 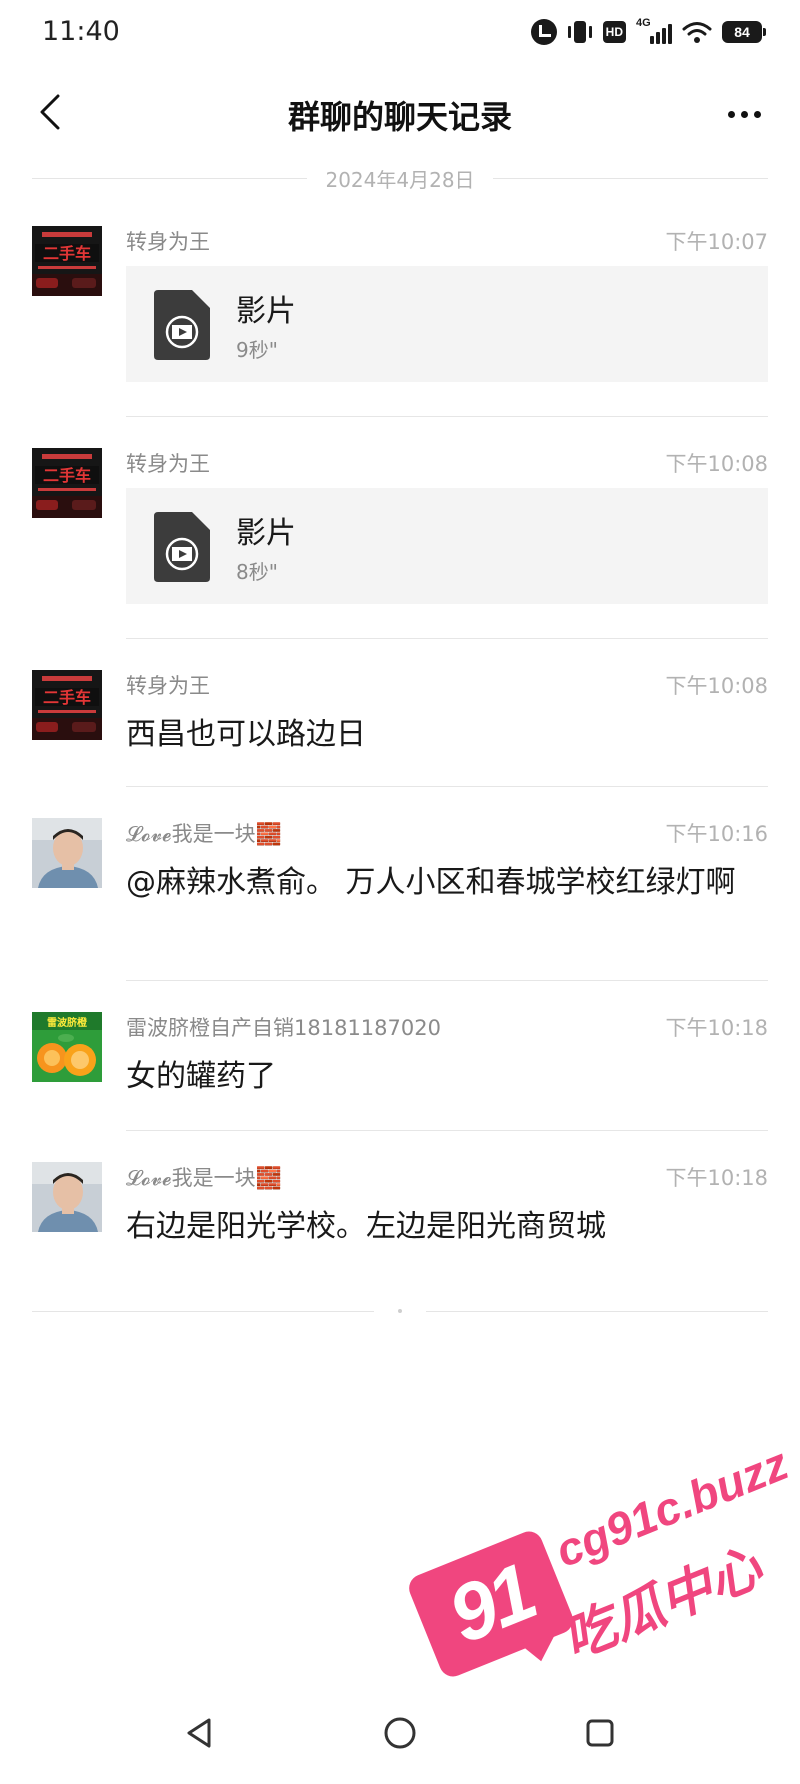 I want to click on message-item: 𝓛𝓸𝓿𝓮我是一块🧱 下午10:16 @麻辣水煮俞。 万人小区和春城学校红绿灯啊, so click(x=400, y=893).